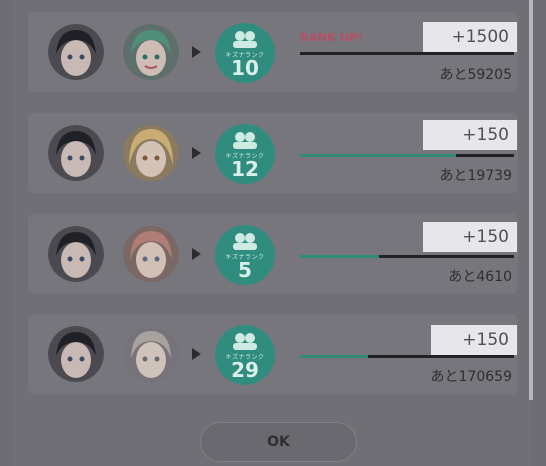 This screenshot has height=466, width=546. I want to click on rank-number: 5, so click(245, 270).